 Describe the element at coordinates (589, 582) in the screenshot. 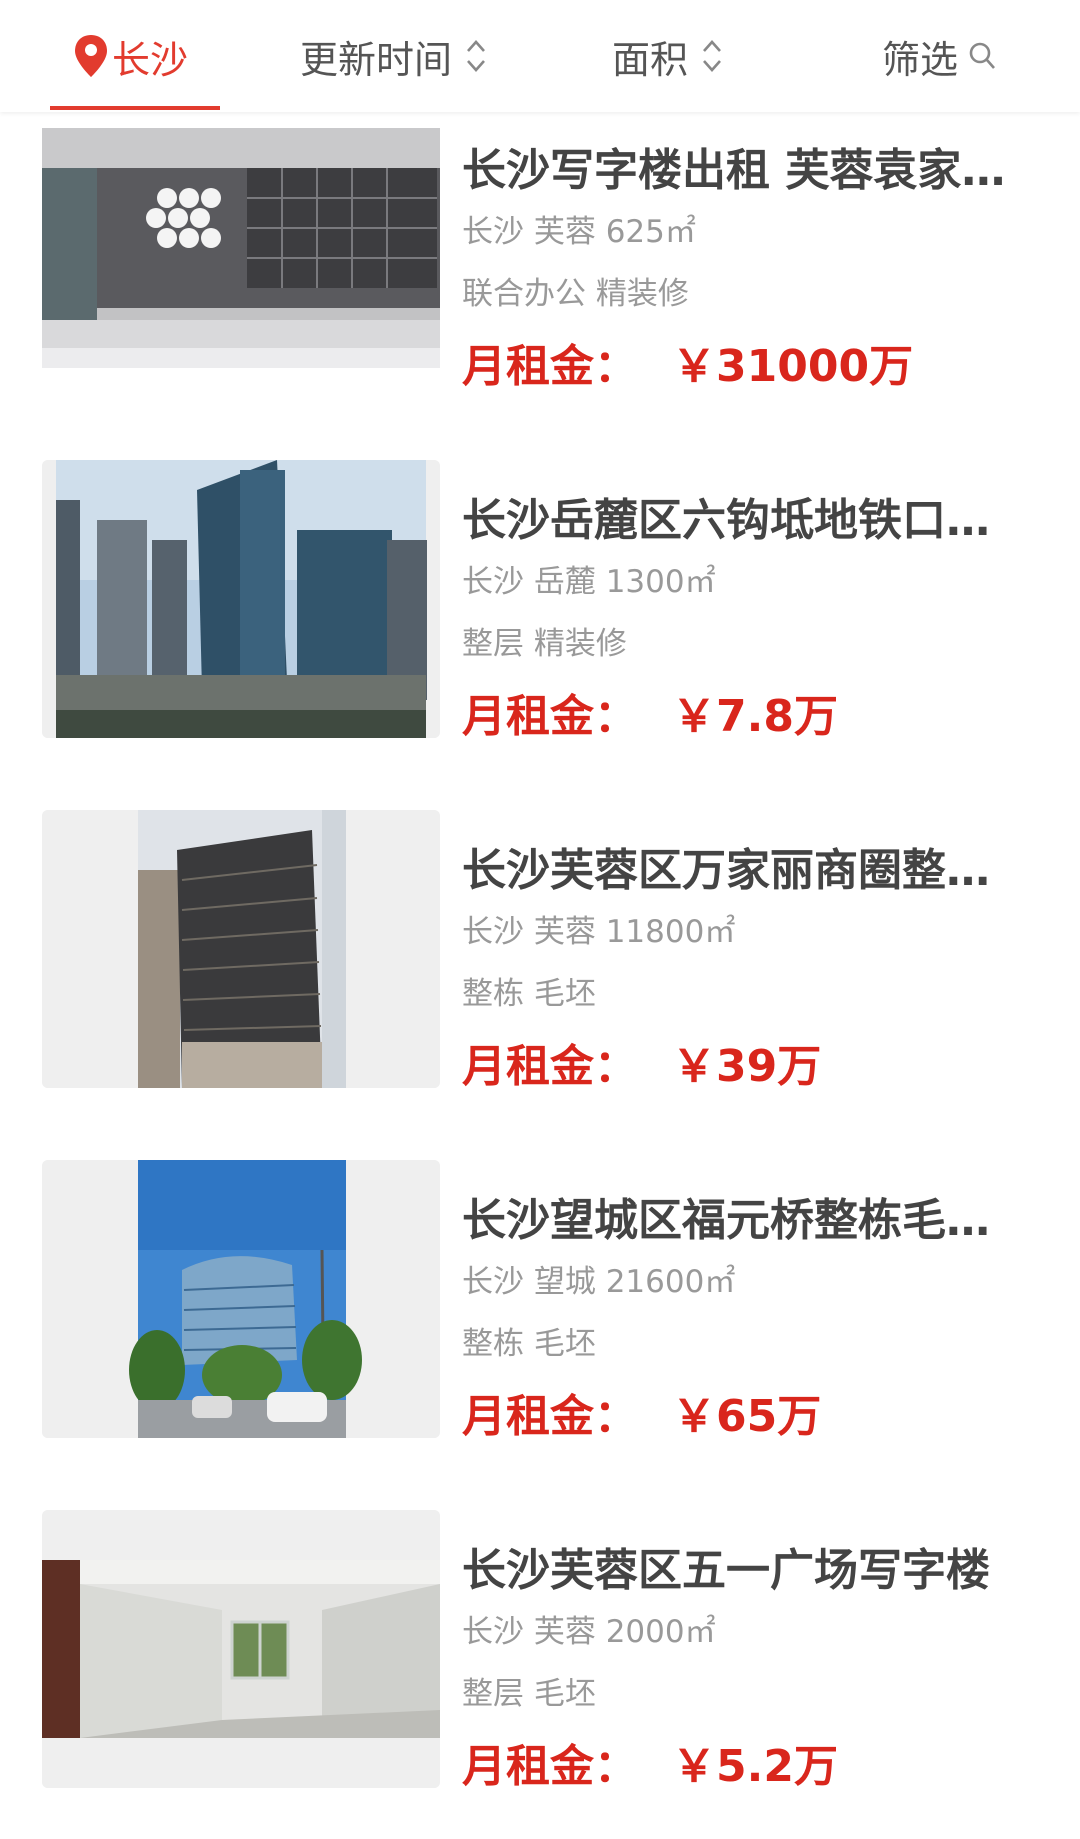

I see `listing-meta: 长沙 岳麓 1300㎡` at that location.